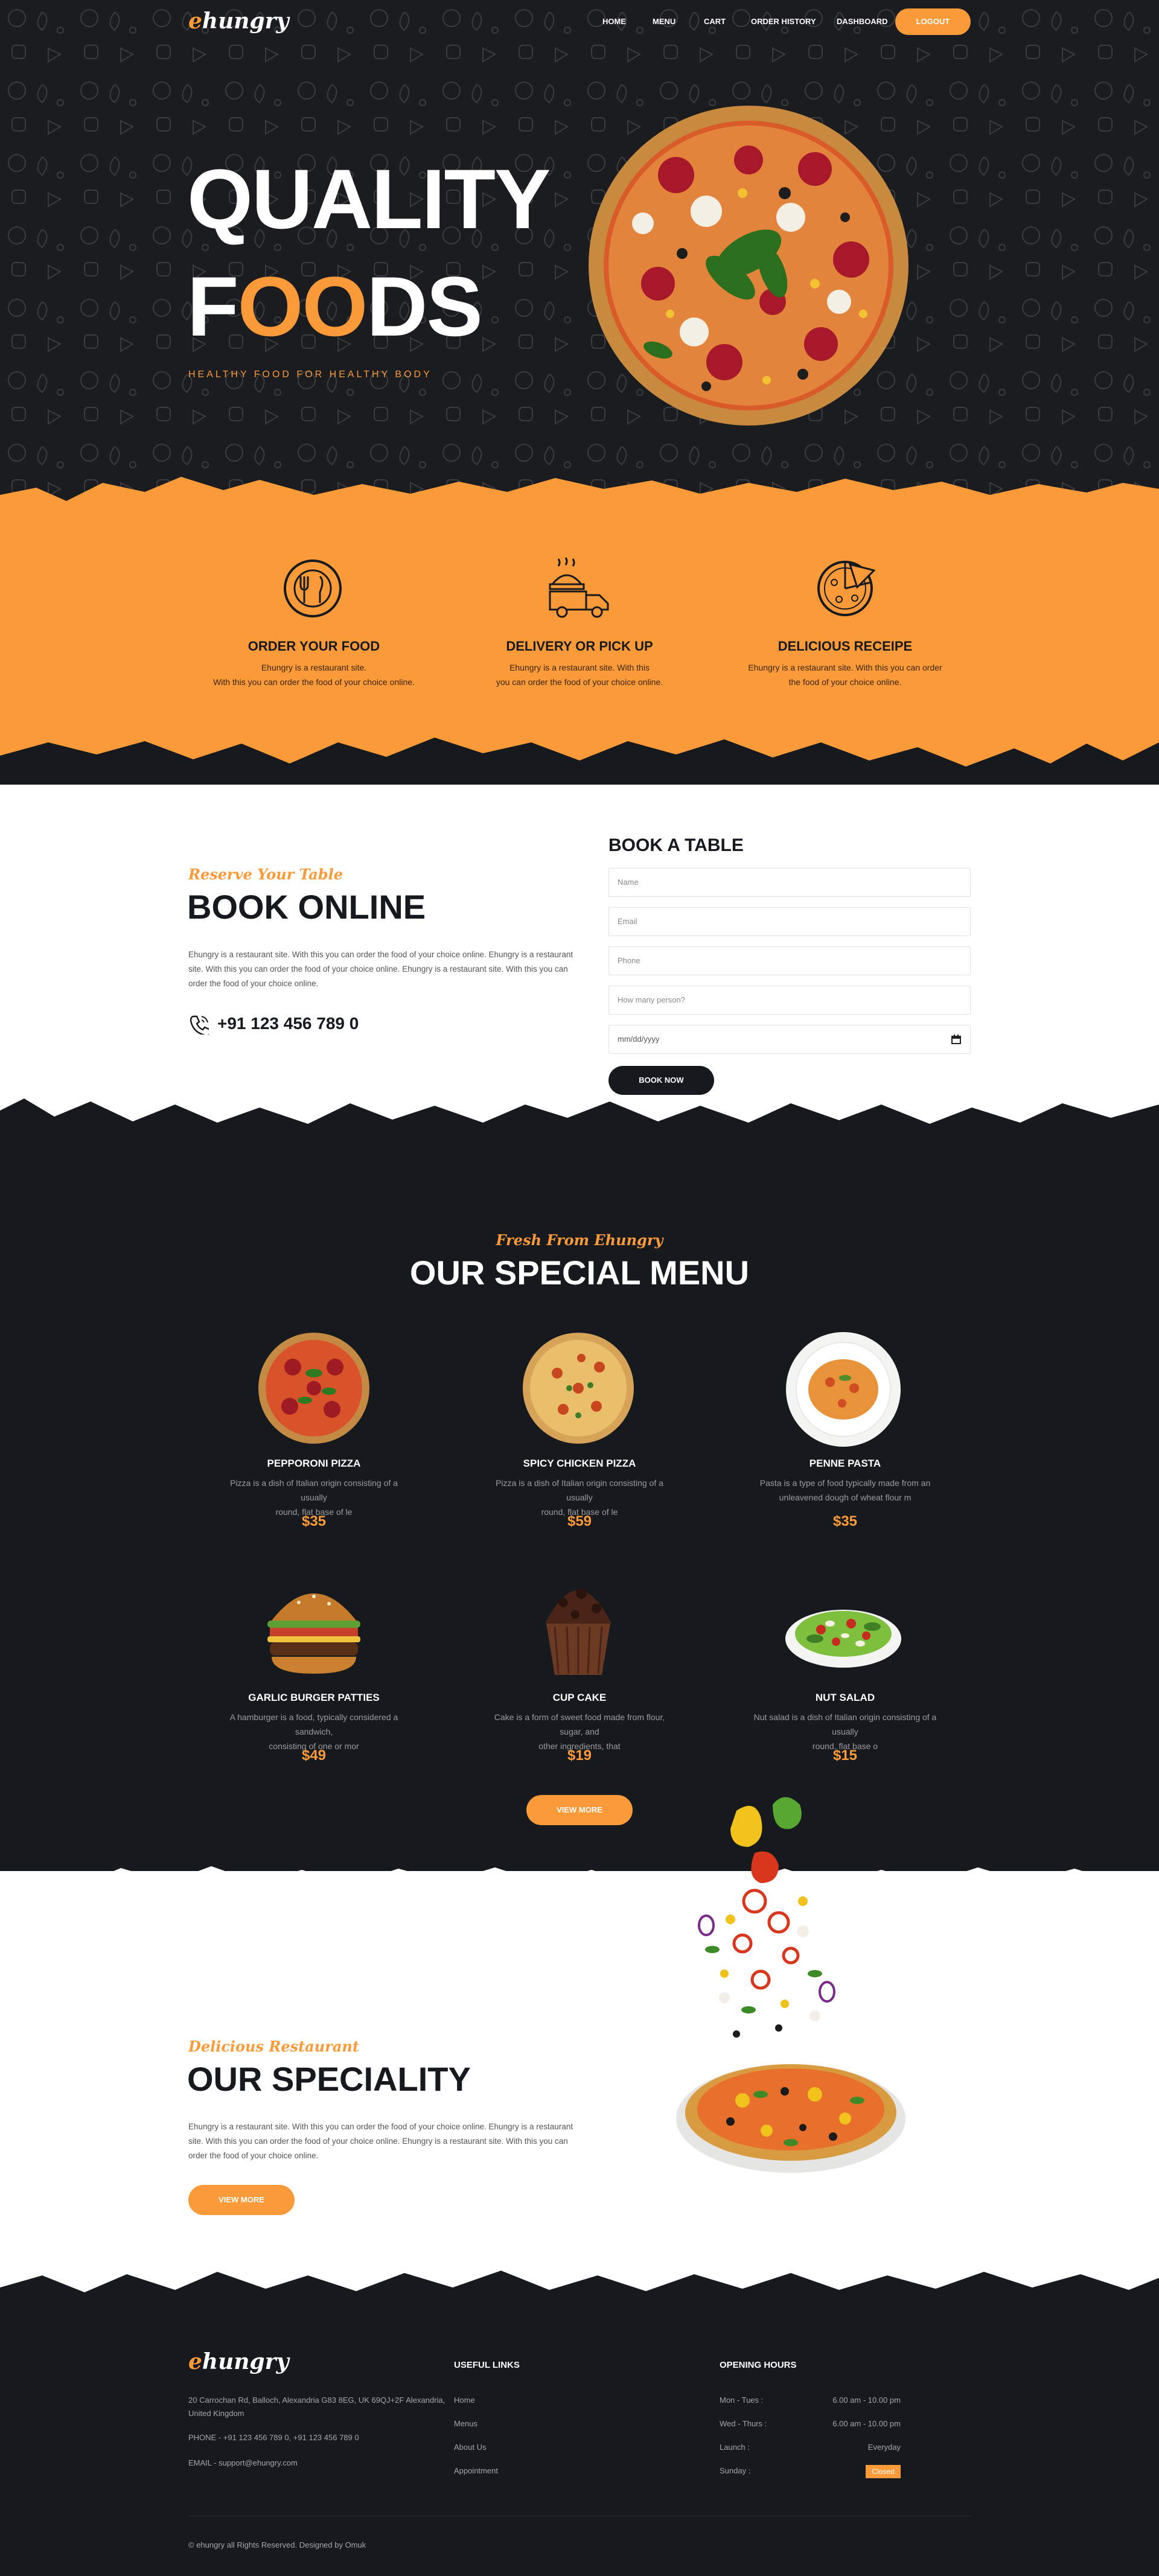 The width and height of the screenshot is (1159, 2576). Describe the element at coordinates (329, 2079) in the screenshot. I see `speciality-title: OUR SPECIALITY` at that location.